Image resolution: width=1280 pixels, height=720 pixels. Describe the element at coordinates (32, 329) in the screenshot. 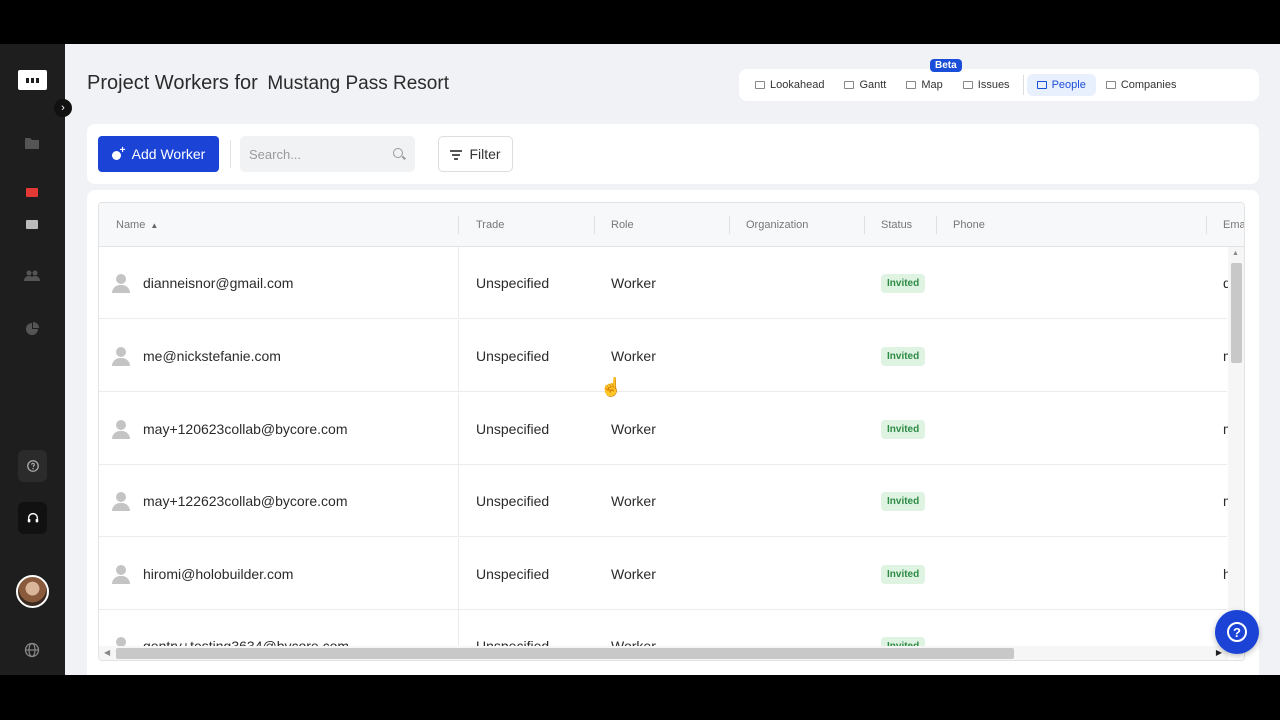

I see `pie-chart-icon` at that location.